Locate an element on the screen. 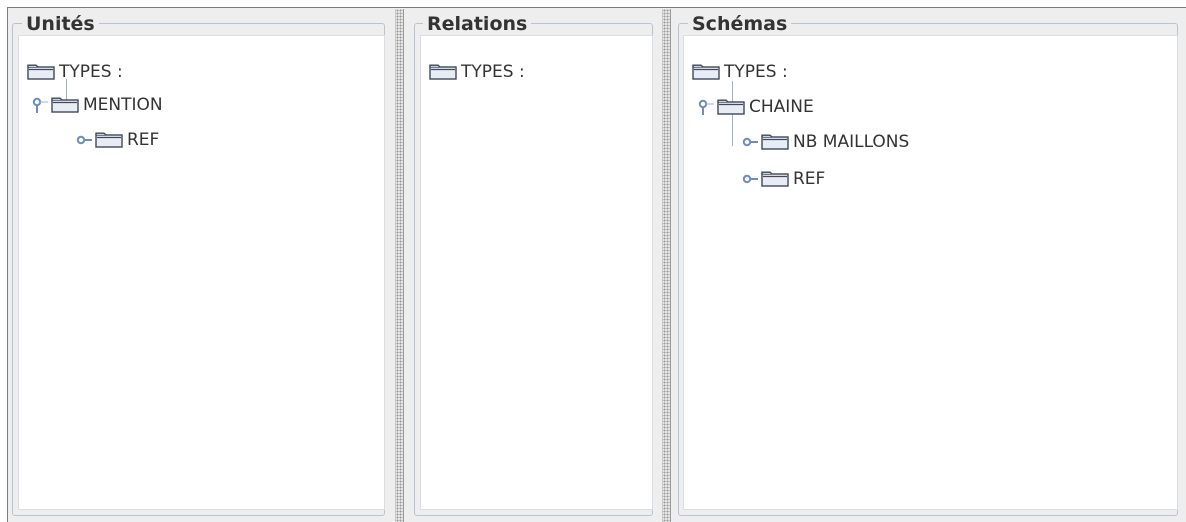 This screenshot has height=522, width=1186. panel-schemas-title: Schémas is located at coordinates (740, 24).